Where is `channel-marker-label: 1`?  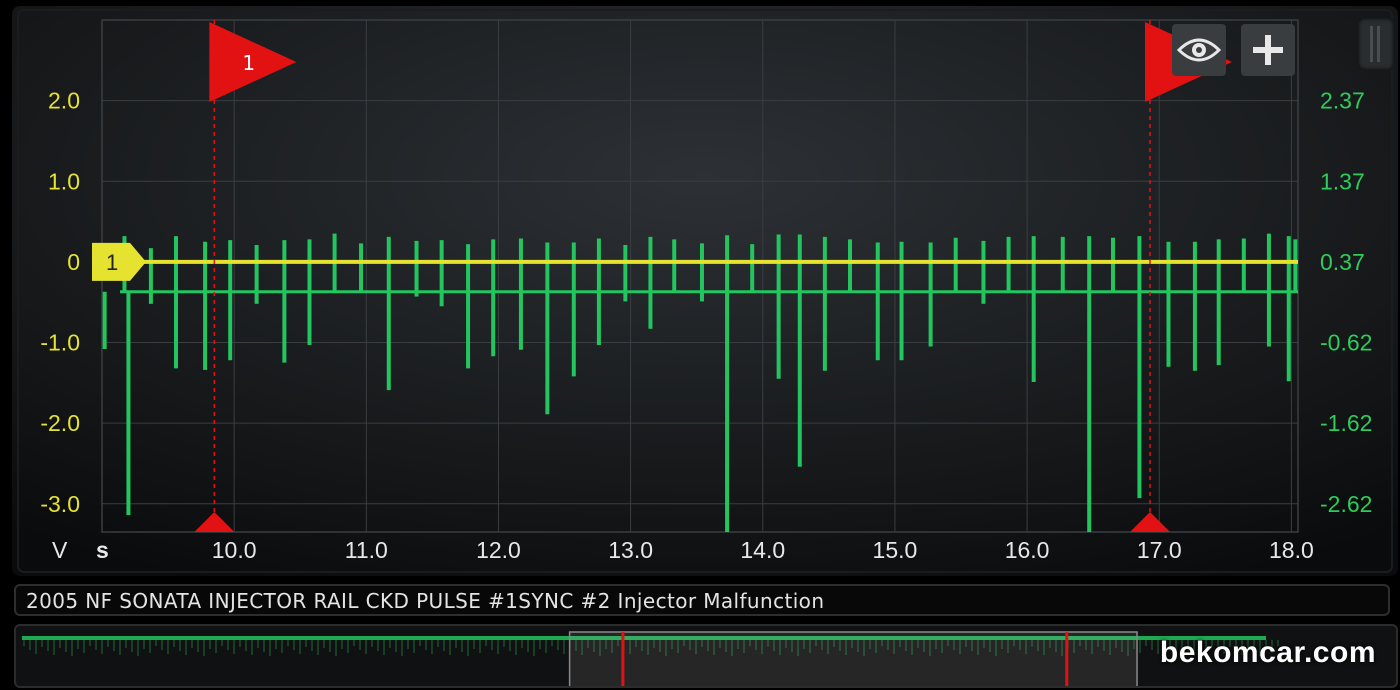
channel-marker-label: 1 is located at coordinates (112, 262).